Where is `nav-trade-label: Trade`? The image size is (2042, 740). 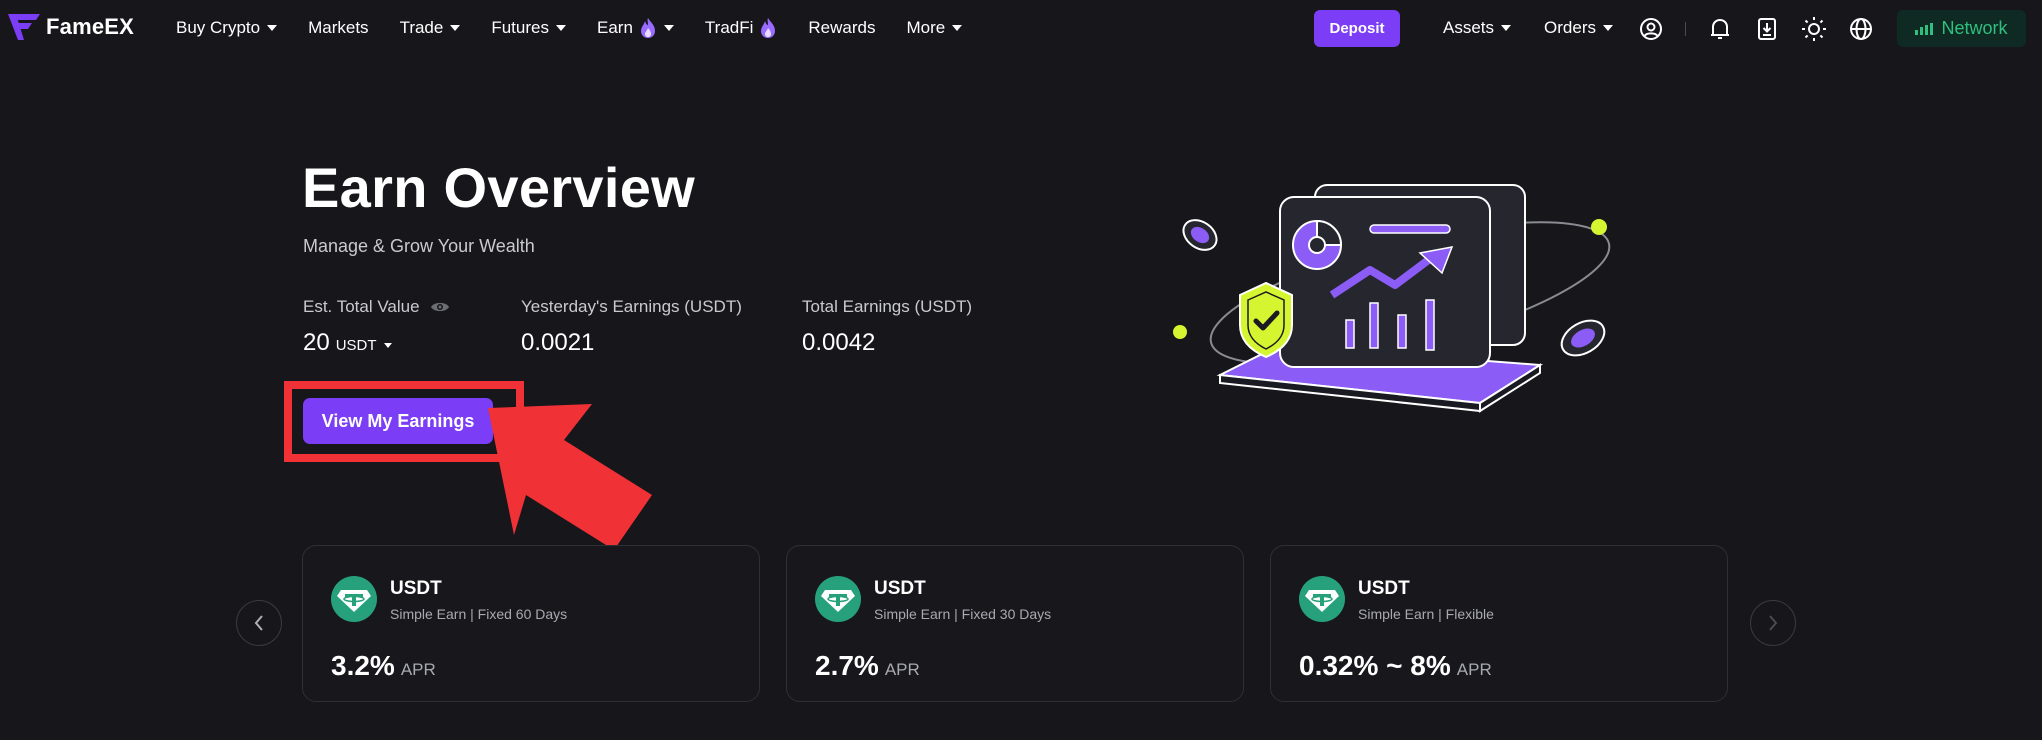 nav-trade-label: Trade is located at coordinates (421, 27).